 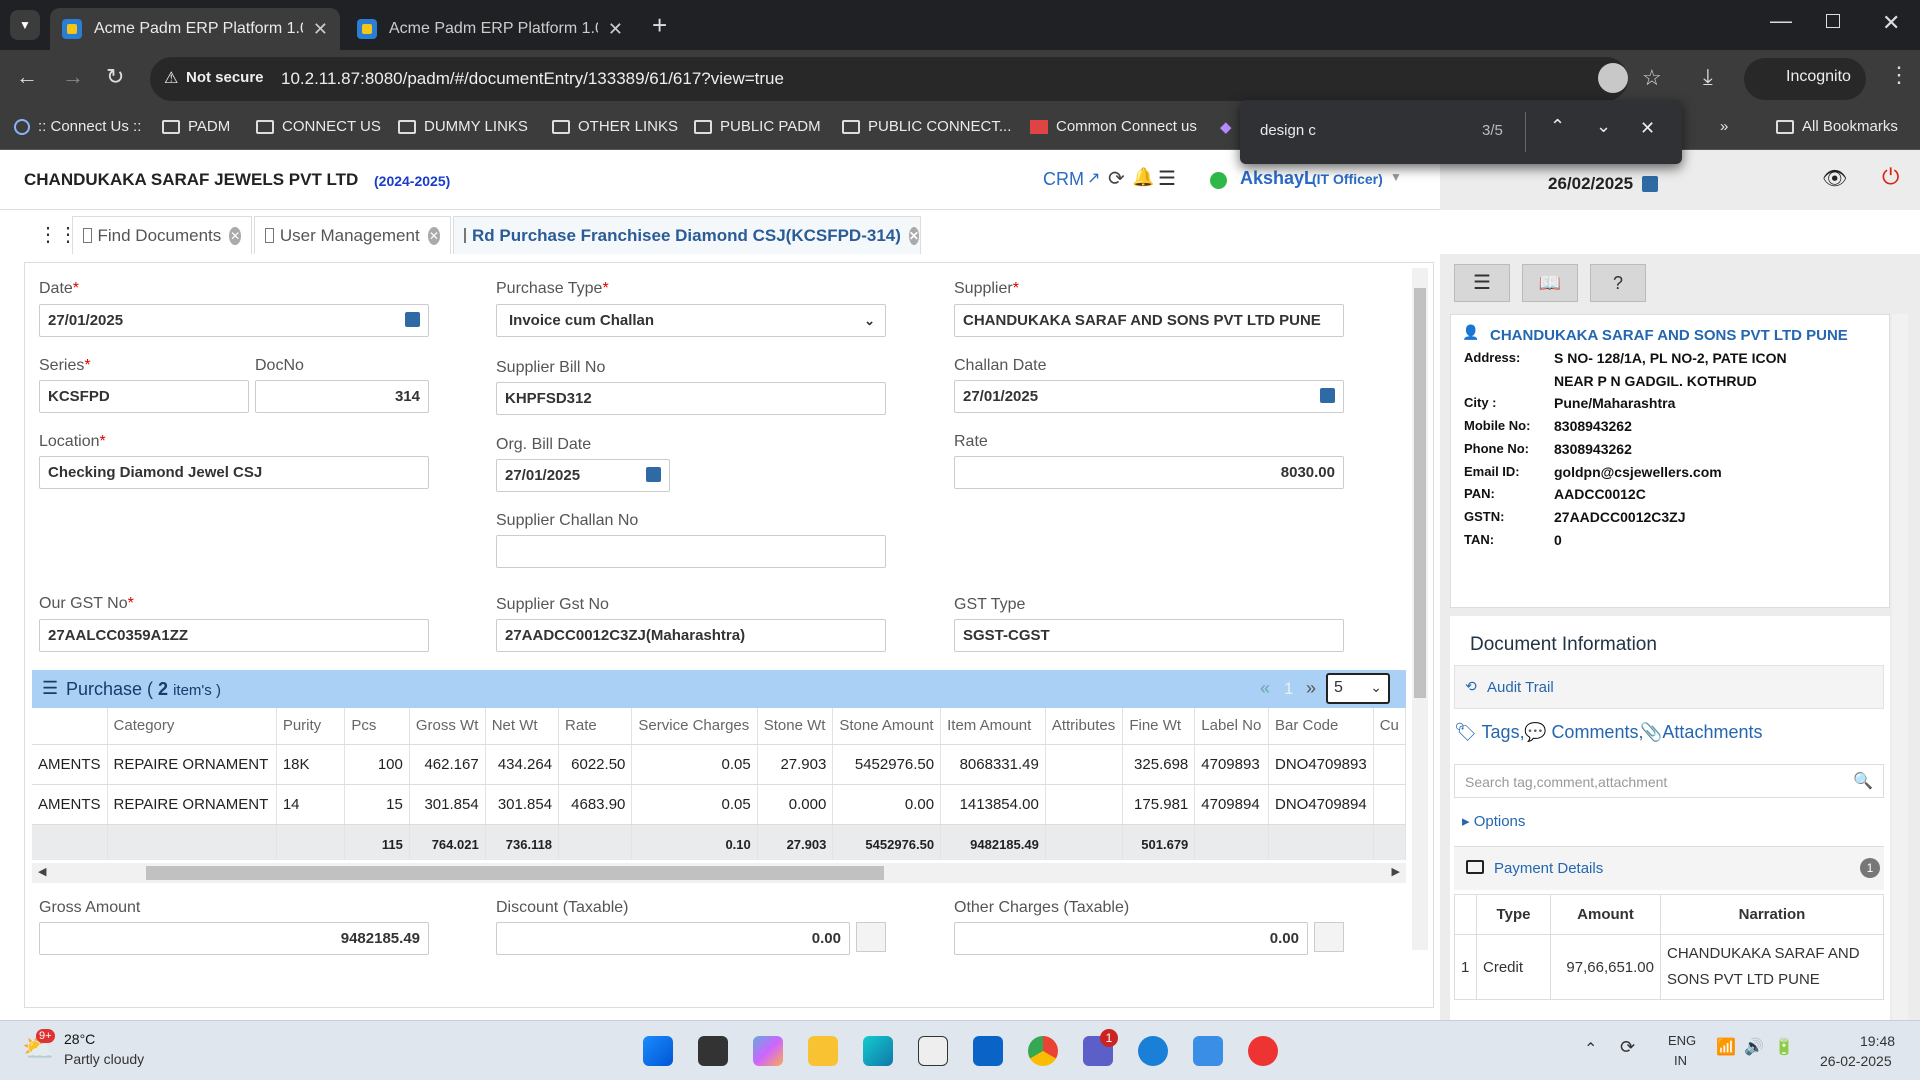 What do you see at coordinates (318, 126) in the screenshot?
I see `bookmark-folder-connect-us: CONNECT US` at bounding box center [318, 126].